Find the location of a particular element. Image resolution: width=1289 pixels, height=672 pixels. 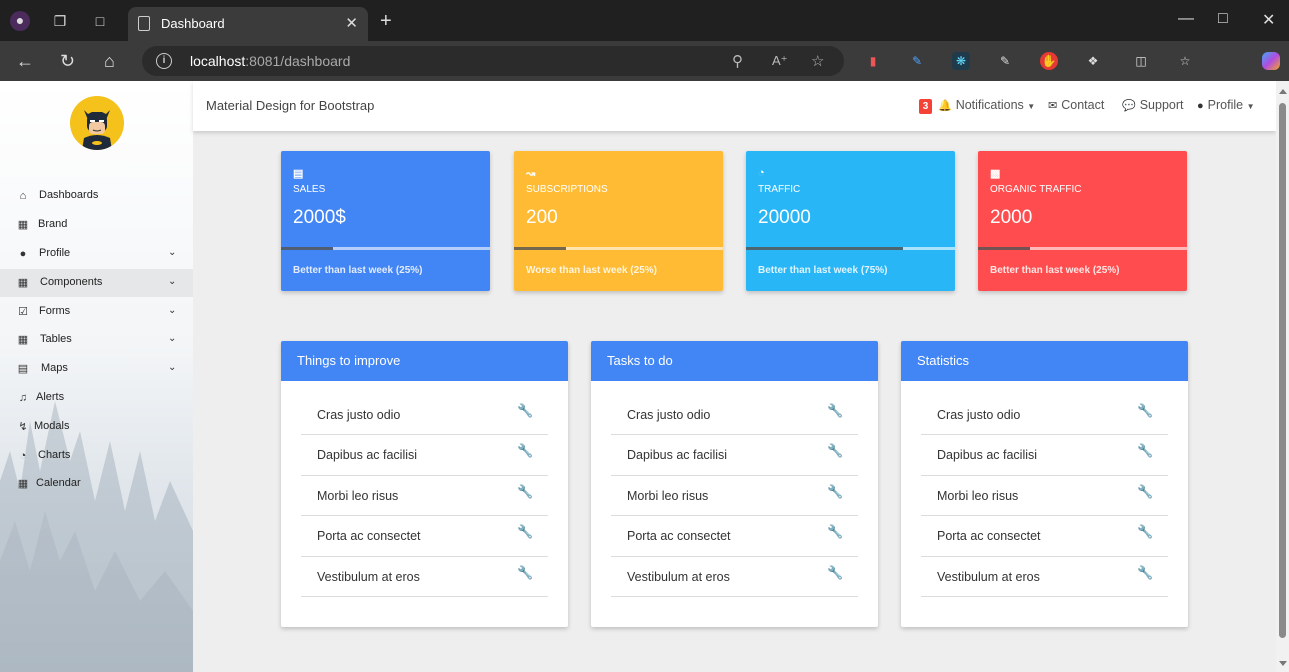

support-link: 💬 Support is located at coordinates (1152, 105).